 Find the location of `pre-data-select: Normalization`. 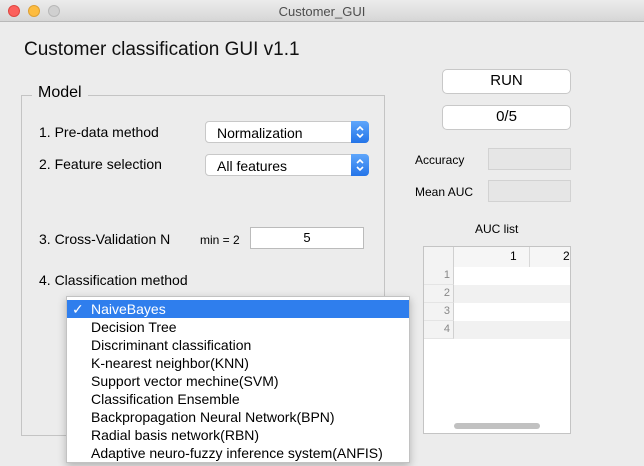

pre-data-select: Normalization is located at coordinates (287, 132).